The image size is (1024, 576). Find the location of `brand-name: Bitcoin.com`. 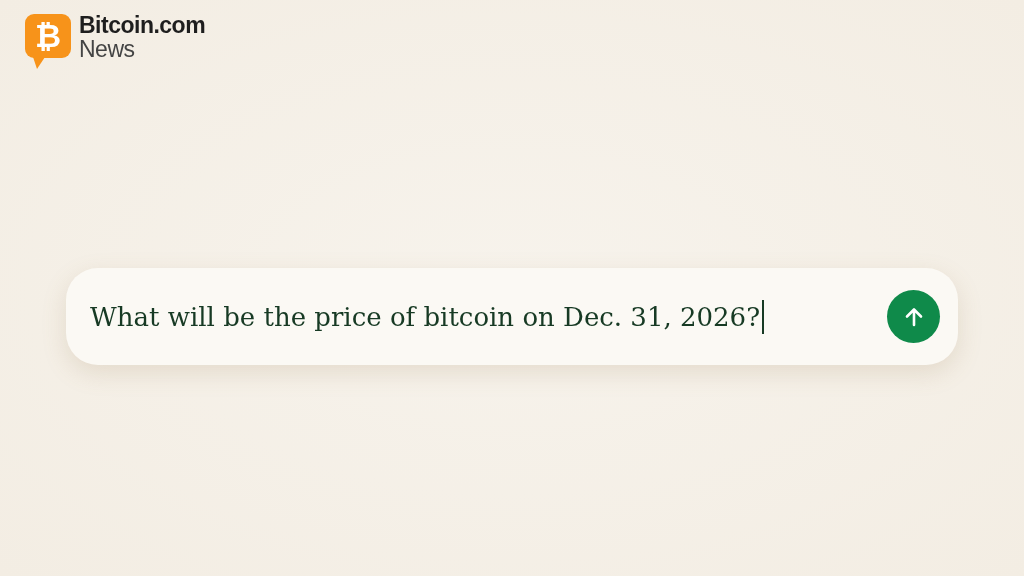

brand-name: Bitcoin.com is located at coordinates (142, 25).